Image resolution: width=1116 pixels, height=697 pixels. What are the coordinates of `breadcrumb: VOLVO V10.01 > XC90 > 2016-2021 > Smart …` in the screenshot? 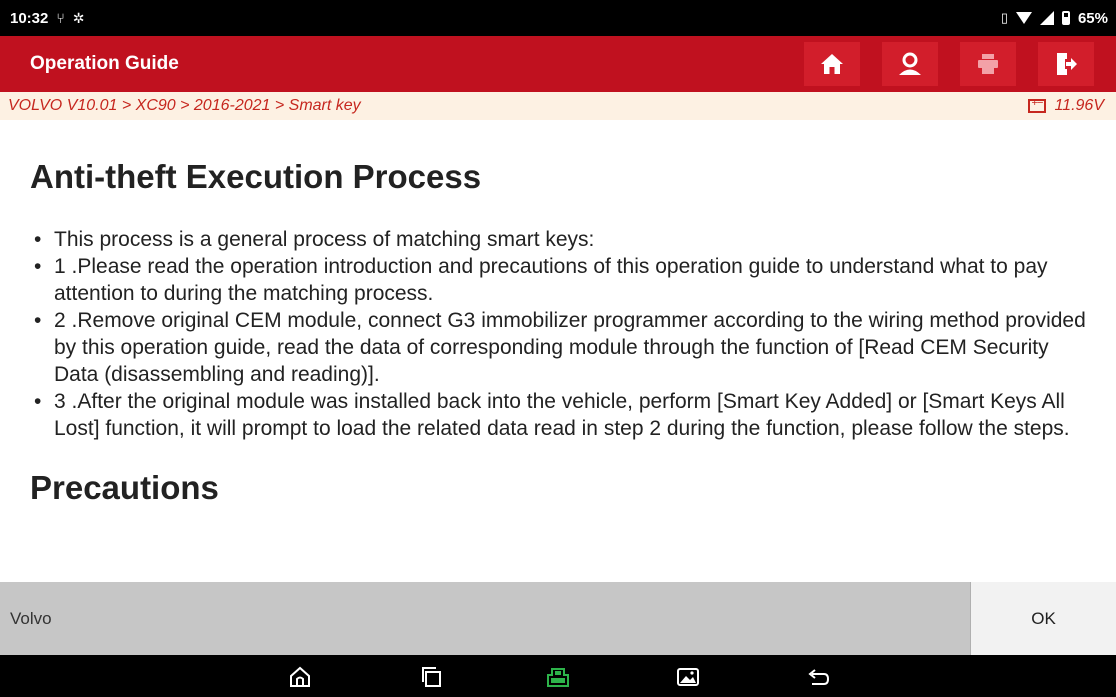 It's located at (184, 105).